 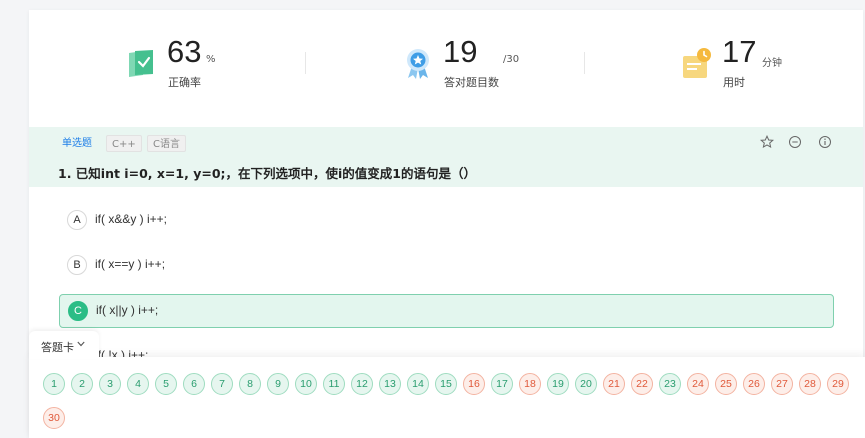 I want to click on answer-card-item-17: 17, so click(x=502, y=384).